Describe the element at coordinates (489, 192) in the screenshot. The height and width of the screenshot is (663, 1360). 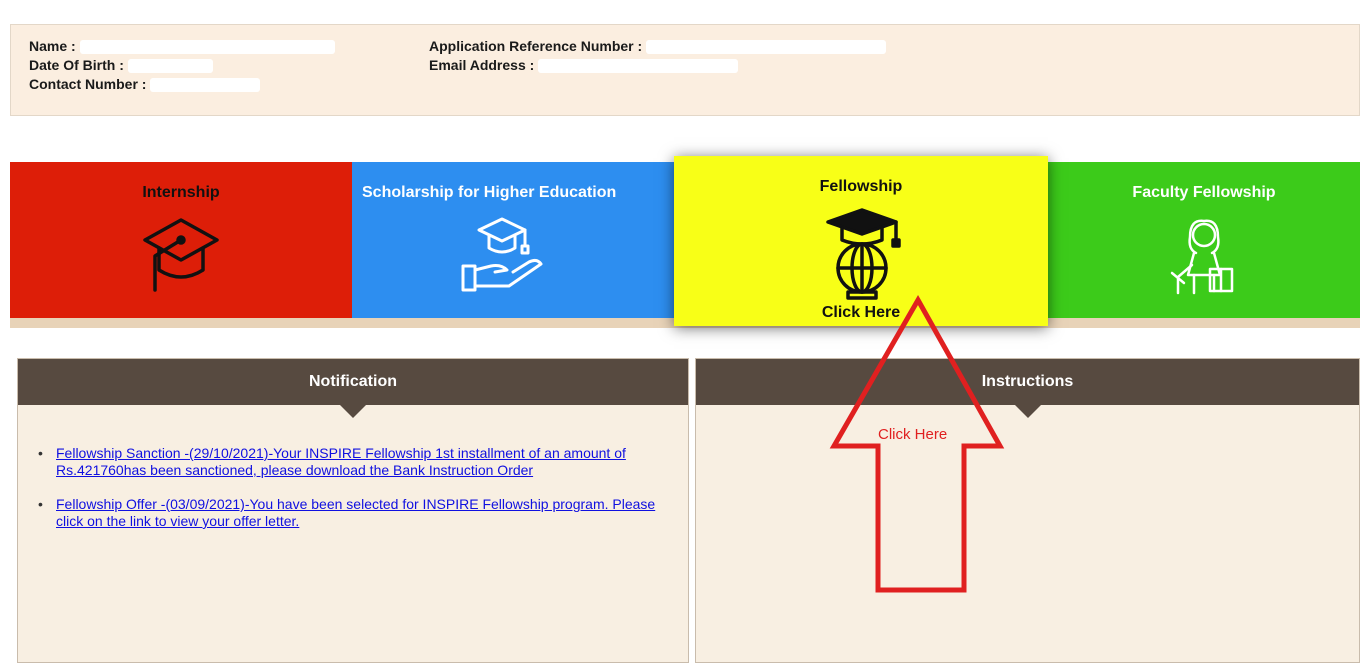
I see `tile-scholarship-title: Scholarship for Higher Education` at that location.